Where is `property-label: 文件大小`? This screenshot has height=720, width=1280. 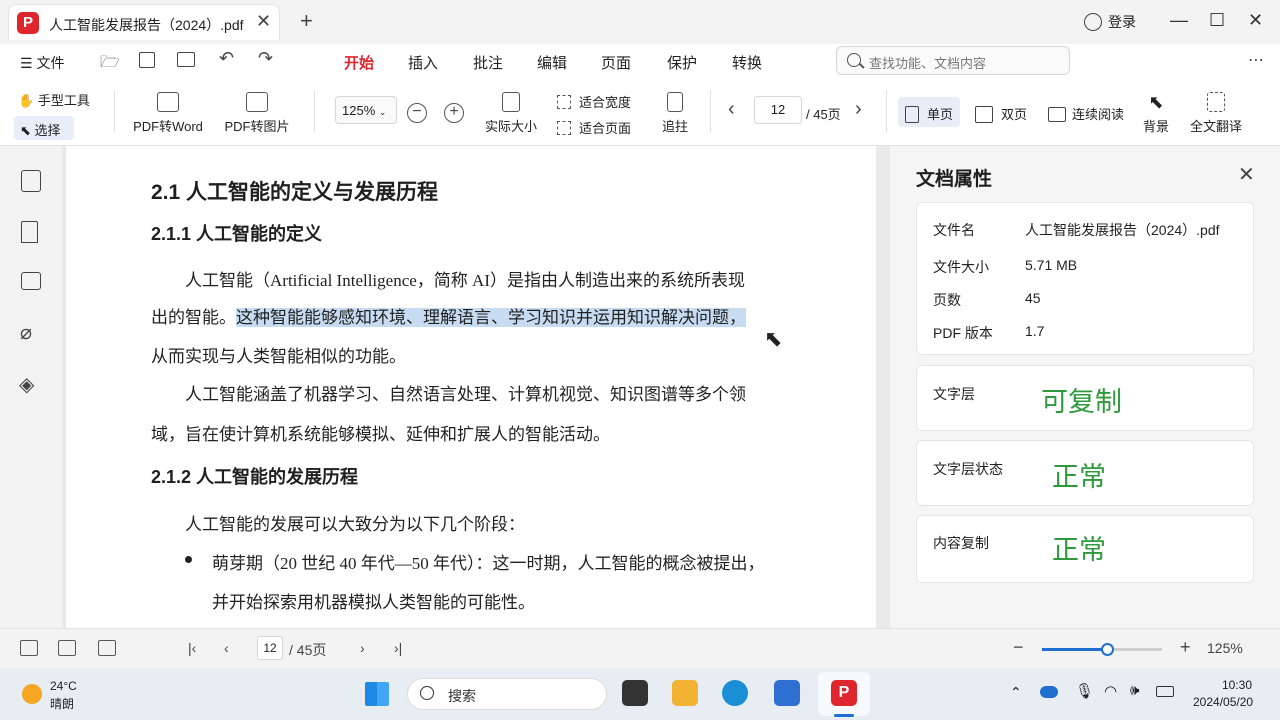
property-label: 文件大小 is located at coordinates (961, 267).